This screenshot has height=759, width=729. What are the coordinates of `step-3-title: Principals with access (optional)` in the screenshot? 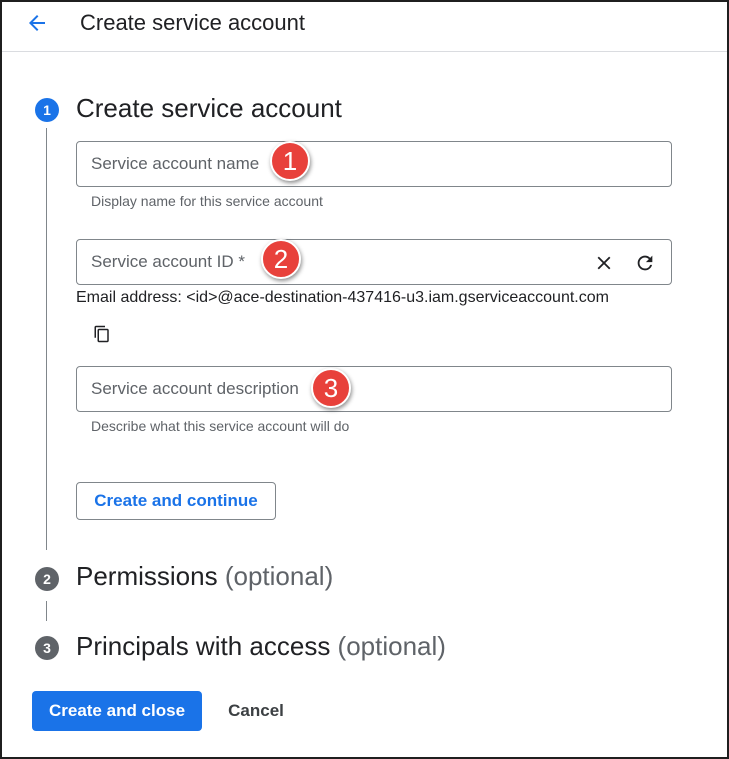 It's located at (261, 646).